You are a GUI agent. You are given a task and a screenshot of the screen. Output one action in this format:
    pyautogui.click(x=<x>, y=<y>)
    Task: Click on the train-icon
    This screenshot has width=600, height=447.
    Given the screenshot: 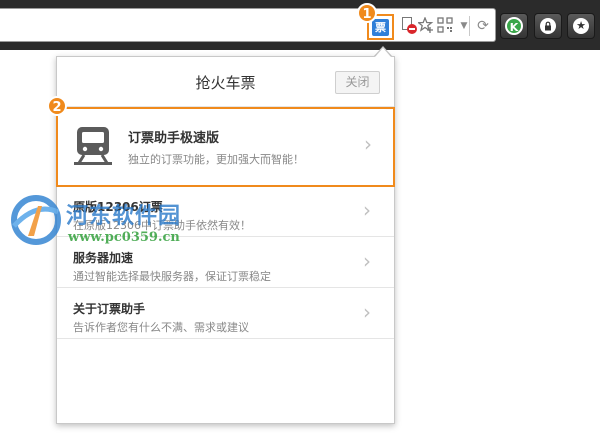 What is the action you would take?
    pyautogui.click(x=93, y=146)
    